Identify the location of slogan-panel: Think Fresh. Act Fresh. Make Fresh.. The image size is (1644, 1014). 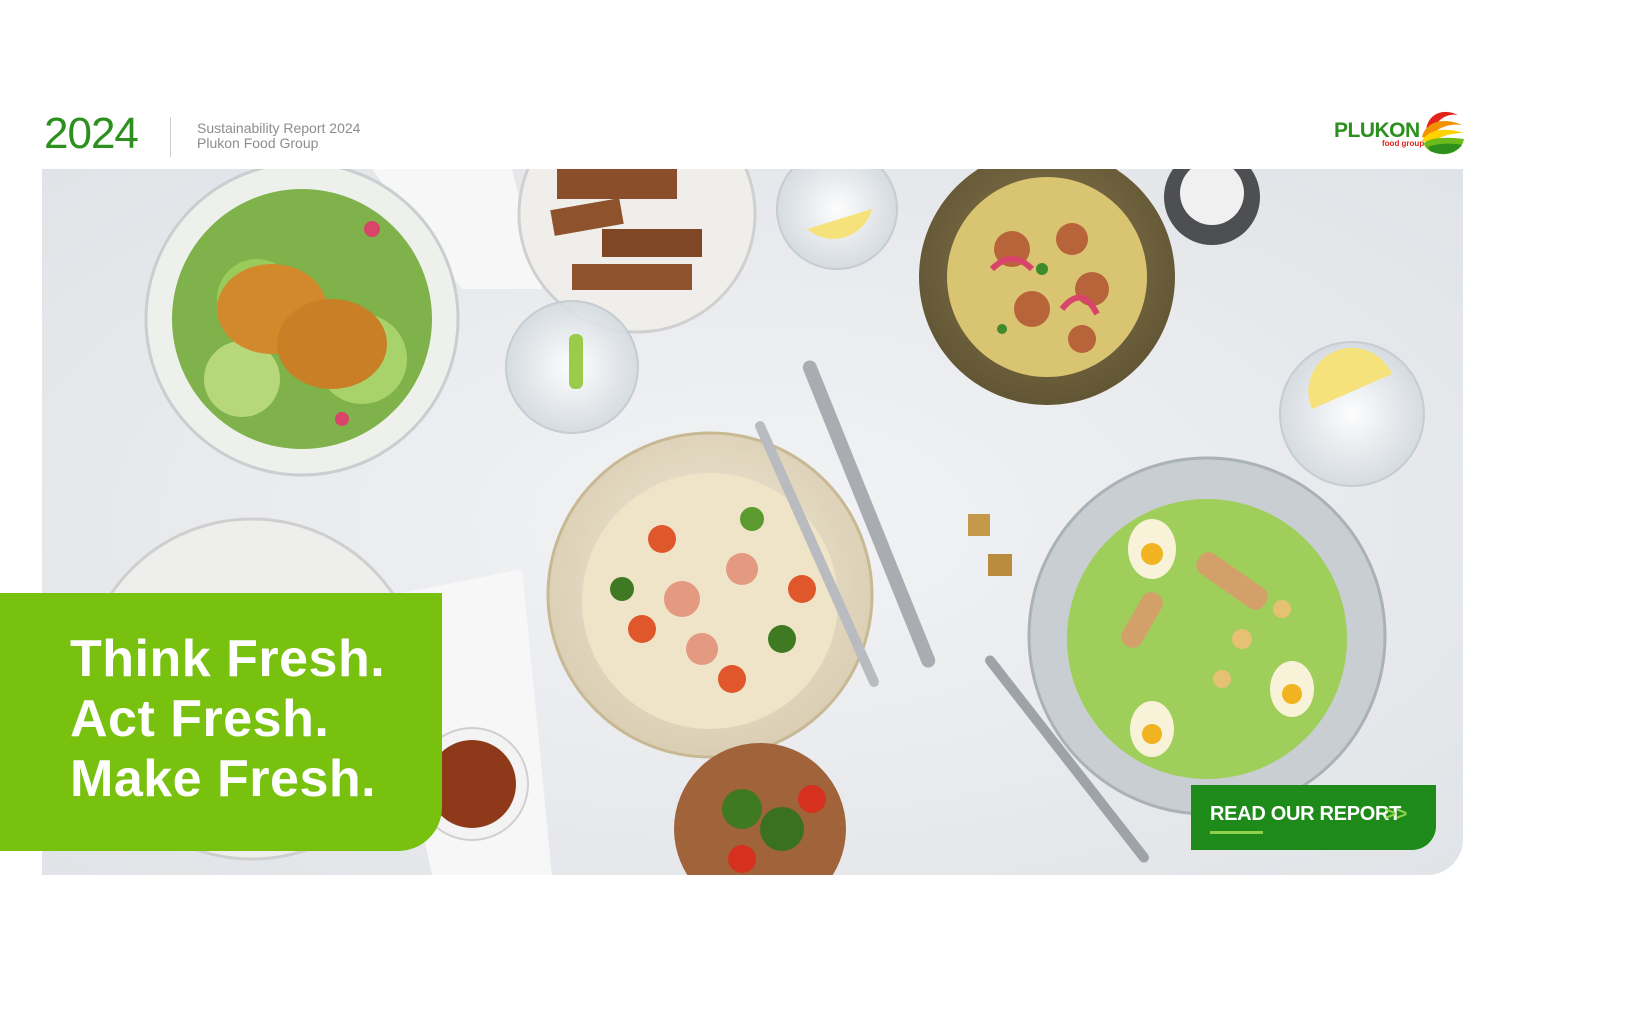
(221, 722).